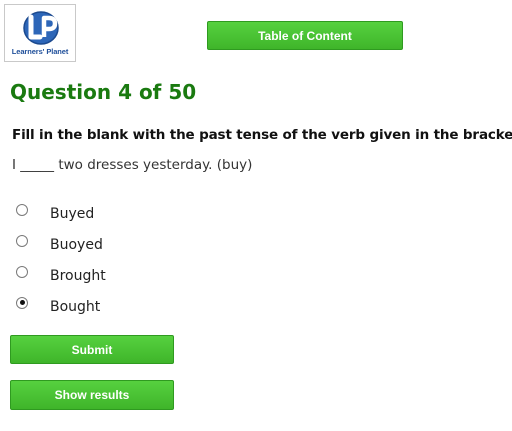 The width and height of the screenshot is (512, 431). Describe the element at coordinates (72, 213) in the screenshot. I see `option-label: Buyed` at that location.